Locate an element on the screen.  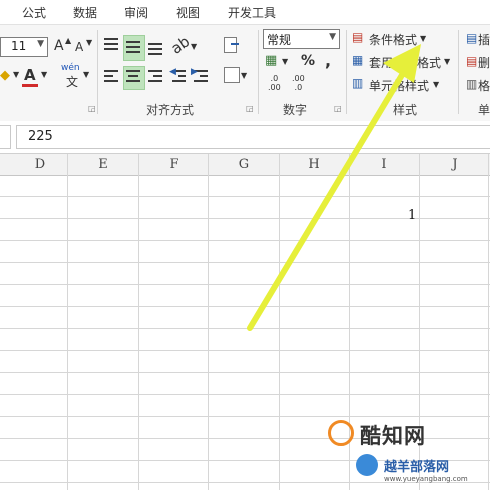
watermark: 酷知网 越羊部落网 www.yueyangbang.com is located at coordinates (408, 452).